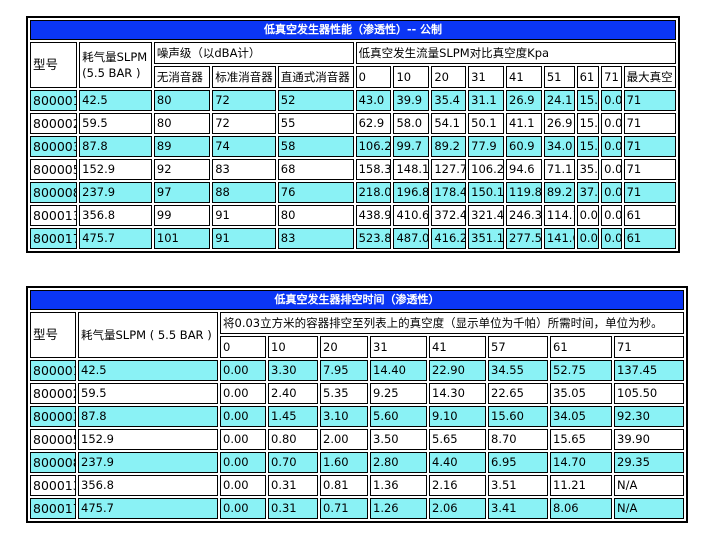 This screenshot has width=707, height=543. What do you see at coordinates (649, 462) in the screenshot?
I see `time-cell: 29.35` at bounding box center [649, 462].